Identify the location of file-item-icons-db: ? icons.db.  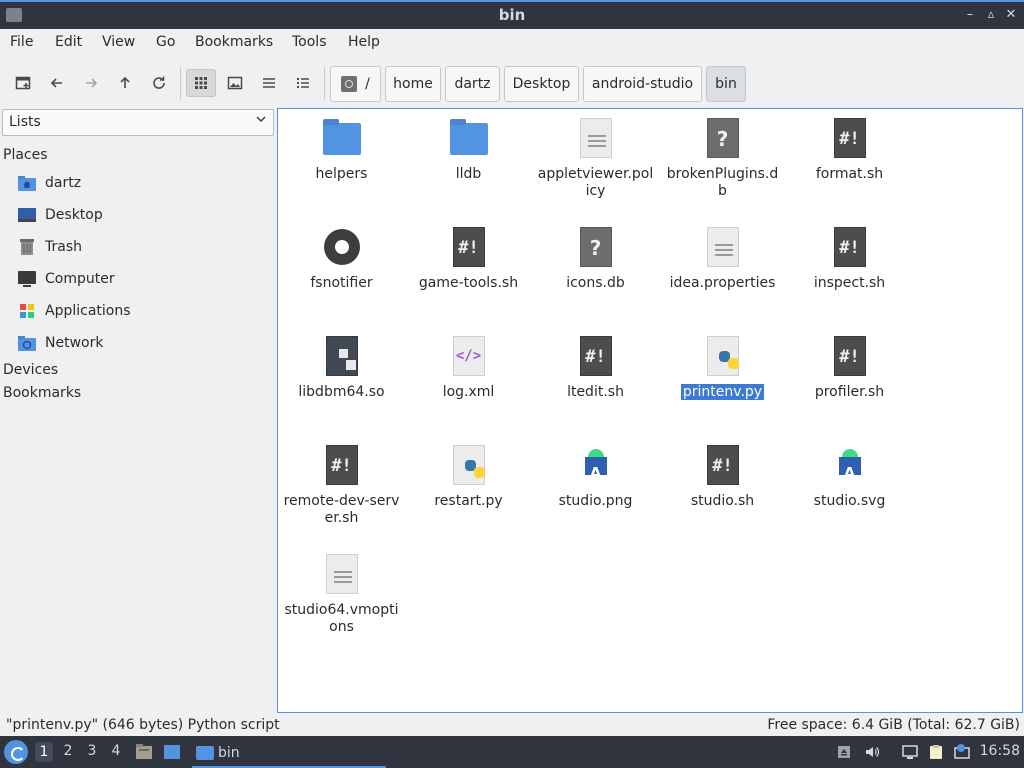
(595, 258).